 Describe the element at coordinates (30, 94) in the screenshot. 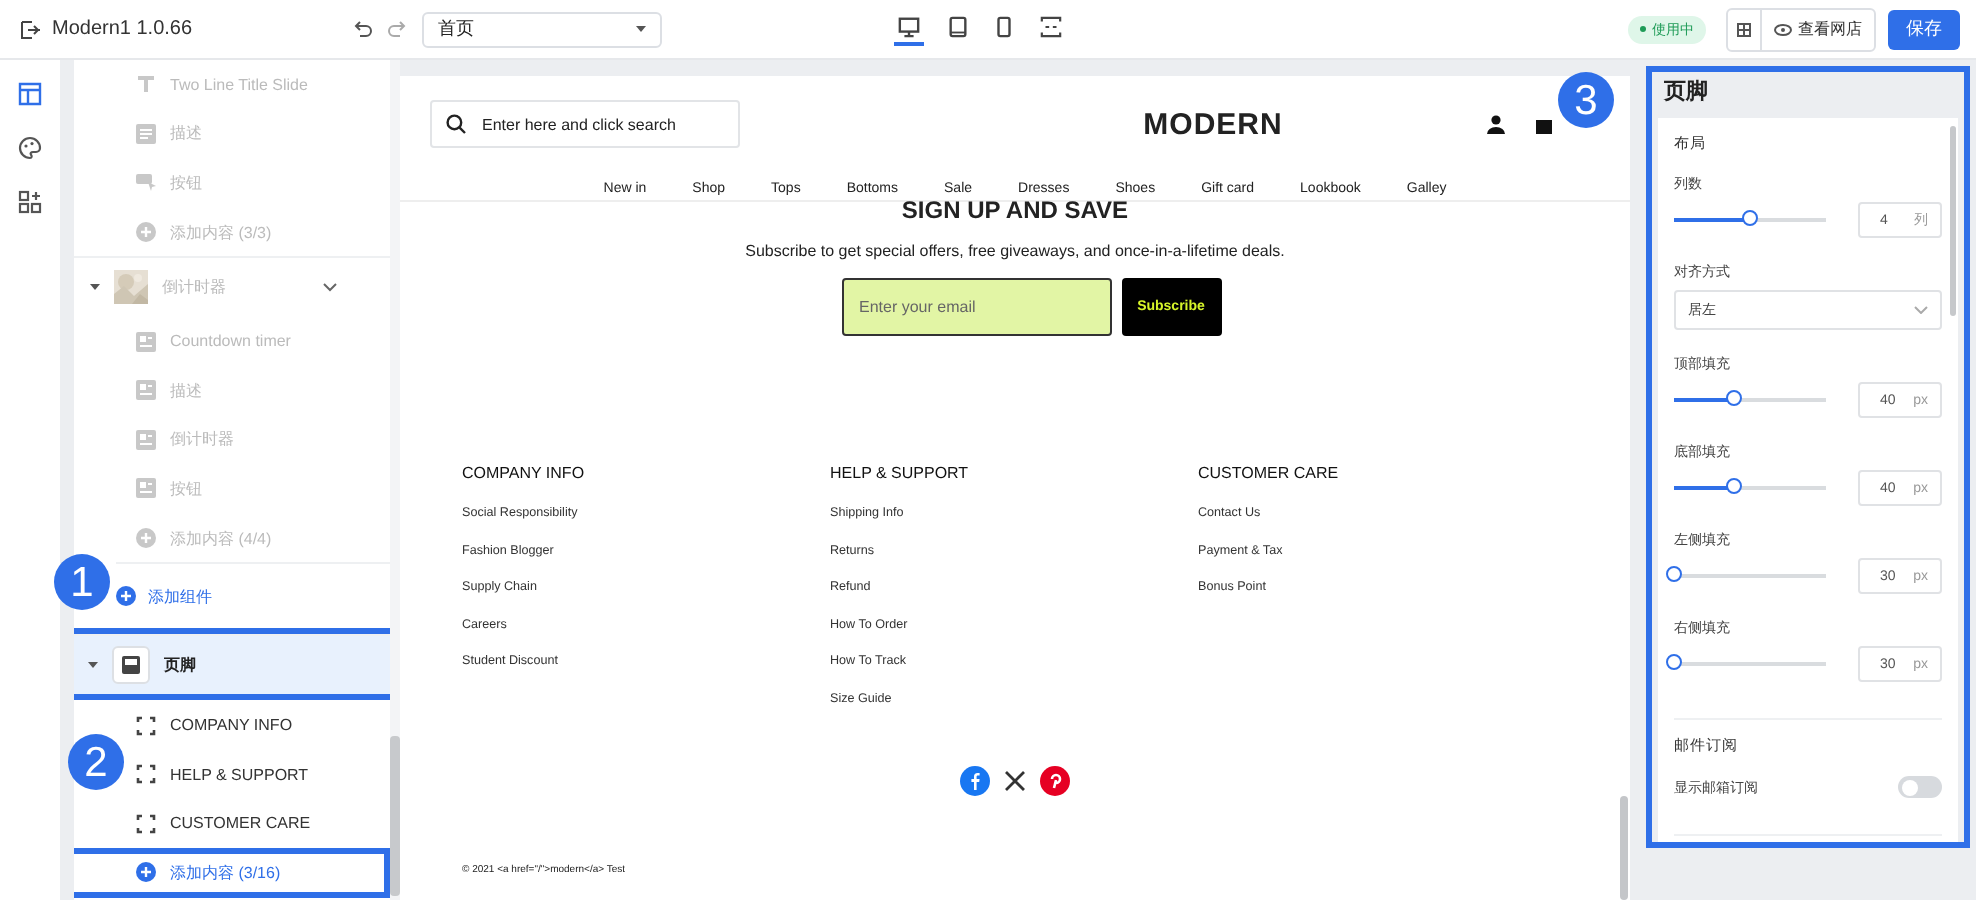

I see `layout-icon` at that location.